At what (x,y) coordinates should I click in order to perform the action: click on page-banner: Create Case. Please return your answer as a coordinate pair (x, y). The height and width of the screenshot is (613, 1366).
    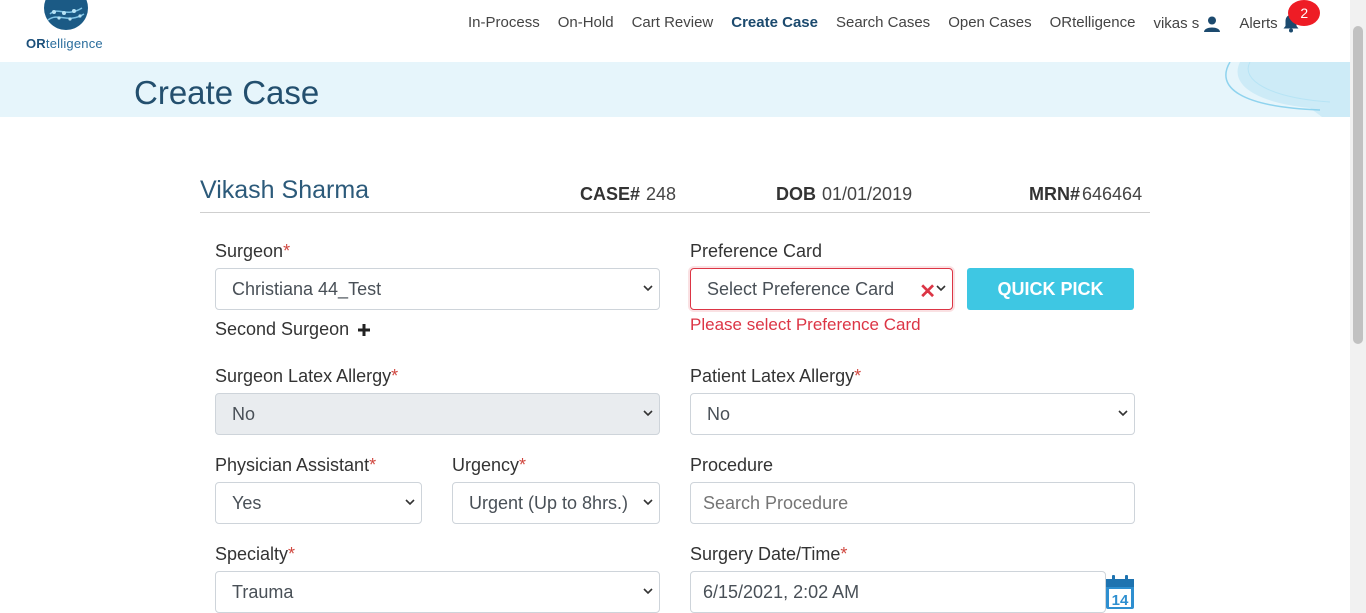
    Looking at the image, I should click on (675, 89).